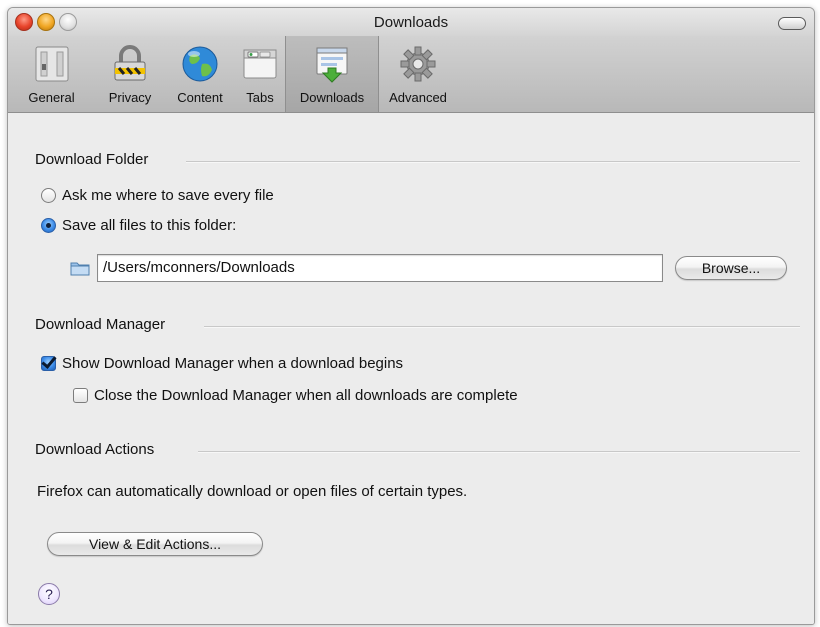  I want to click on window-title: Downloads, so click(411, 22).